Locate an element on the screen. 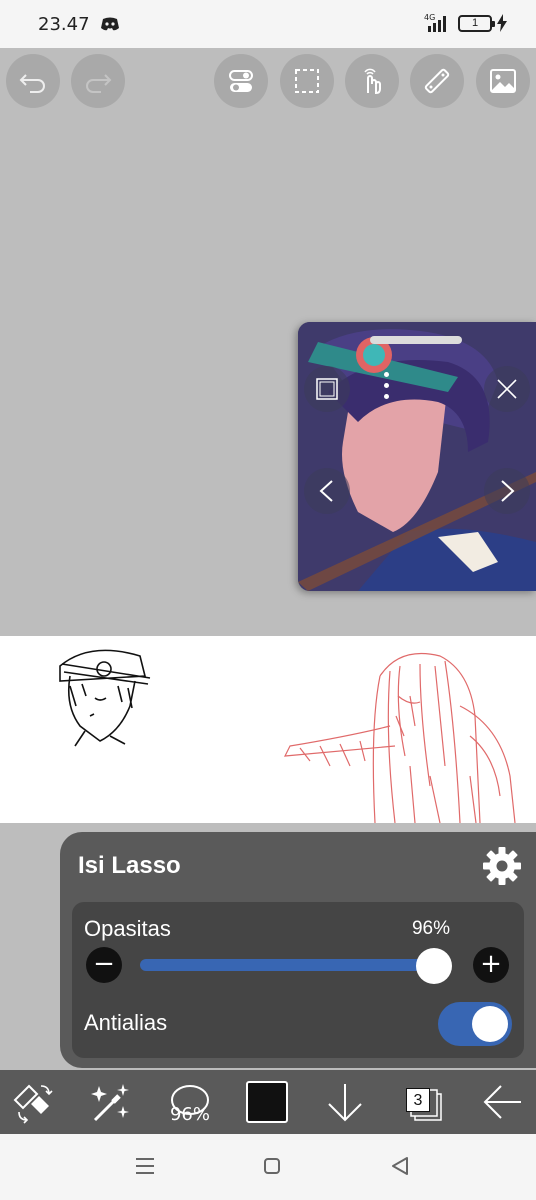 The width and height of the screenshot is (536, 1200). signal-icon: 4G is located at coordinates (435, 22).